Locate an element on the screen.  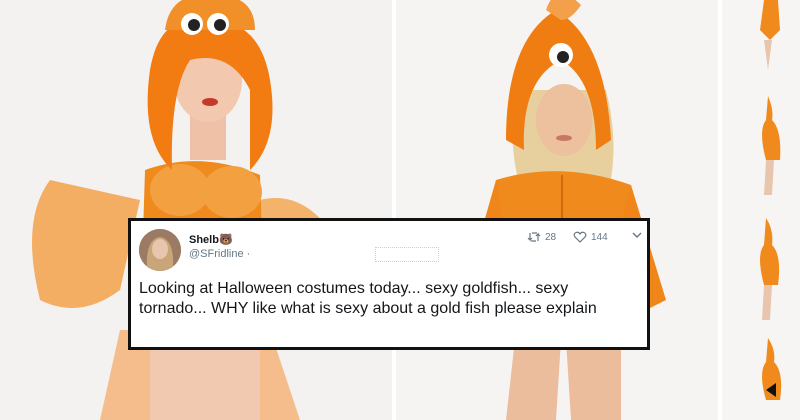
chevron-down-icon is located at coordinates (637, 235).